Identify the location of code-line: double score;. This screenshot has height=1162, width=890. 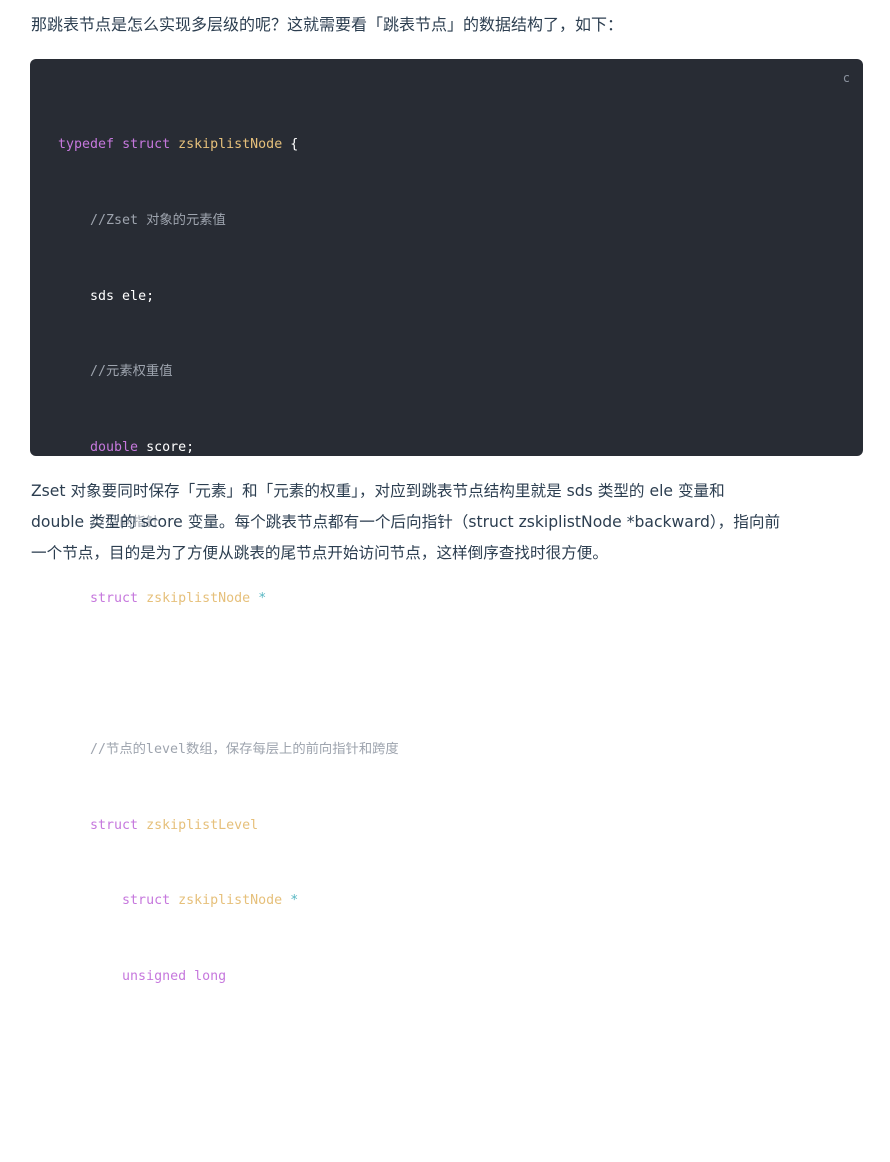
(228, 447).